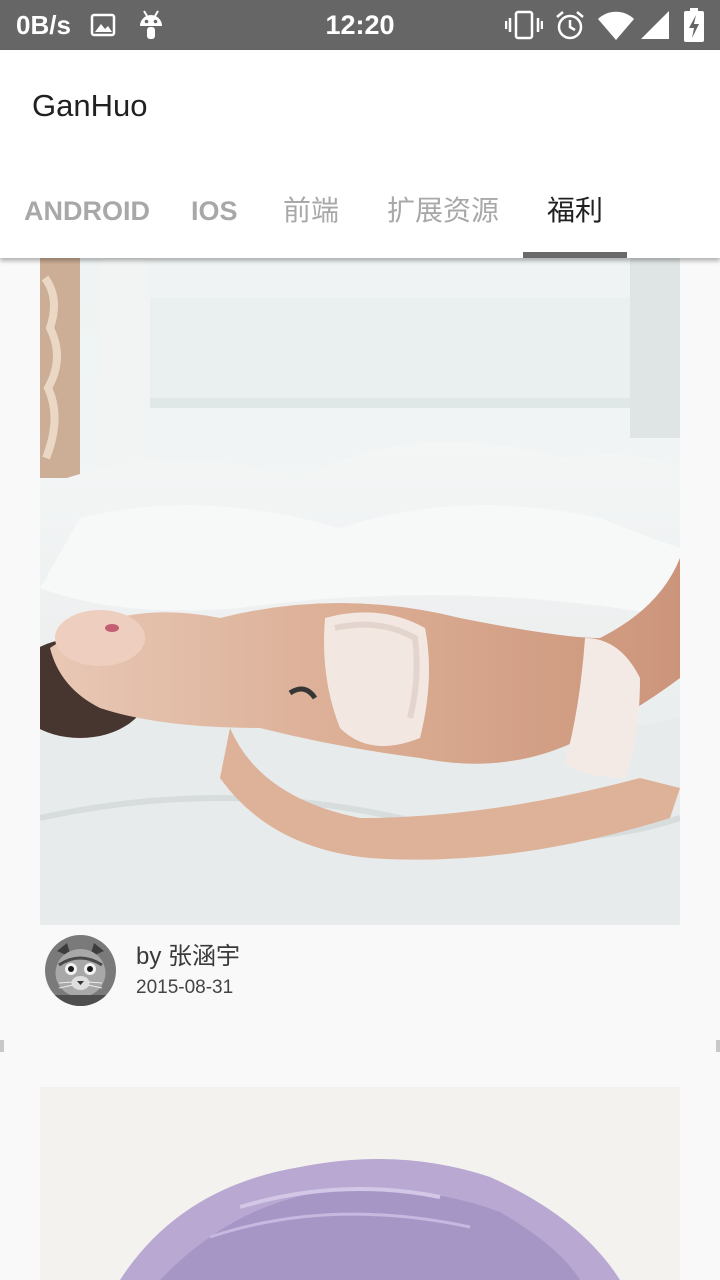  I want to click on author-name: by 张涵宇, so click(188, 956).